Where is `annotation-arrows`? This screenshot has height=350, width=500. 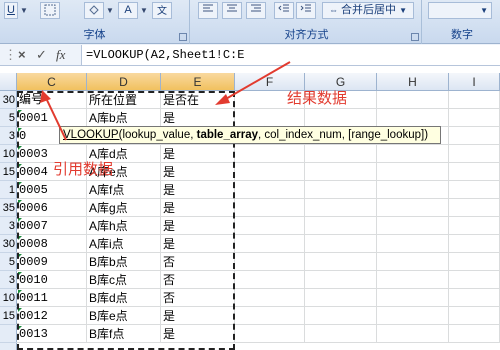
annotation-arrows is located at coordinates (165, 101).